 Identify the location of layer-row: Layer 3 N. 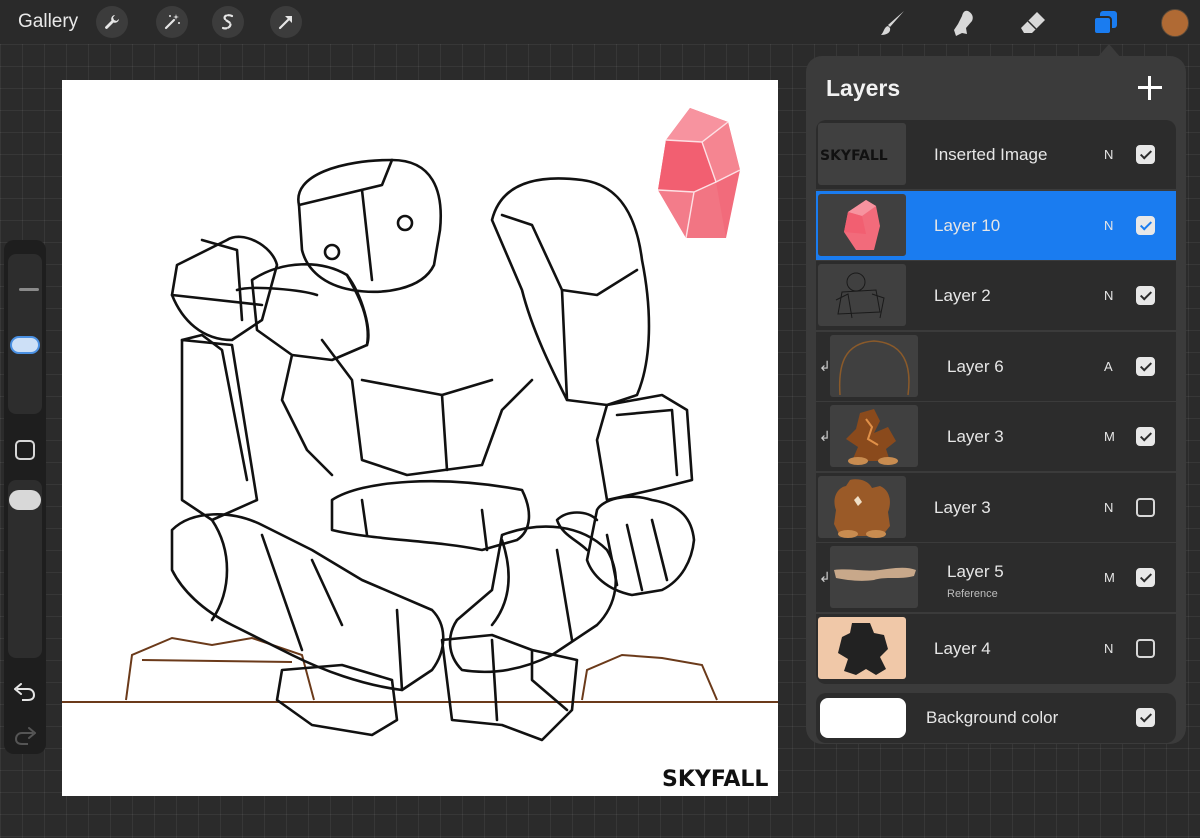
(996, 507).